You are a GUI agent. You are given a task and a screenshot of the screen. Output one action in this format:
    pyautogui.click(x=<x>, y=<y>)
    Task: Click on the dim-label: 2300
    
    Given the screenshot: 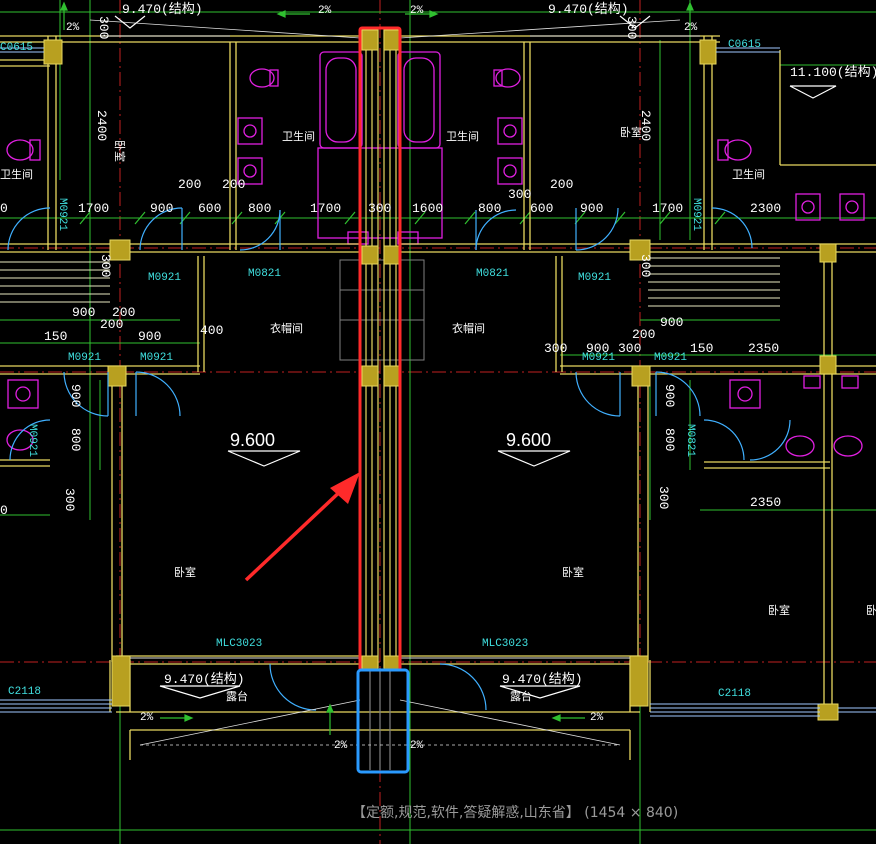 What is the action you would take?
    pyautogui.click(x=765, y=208)
    